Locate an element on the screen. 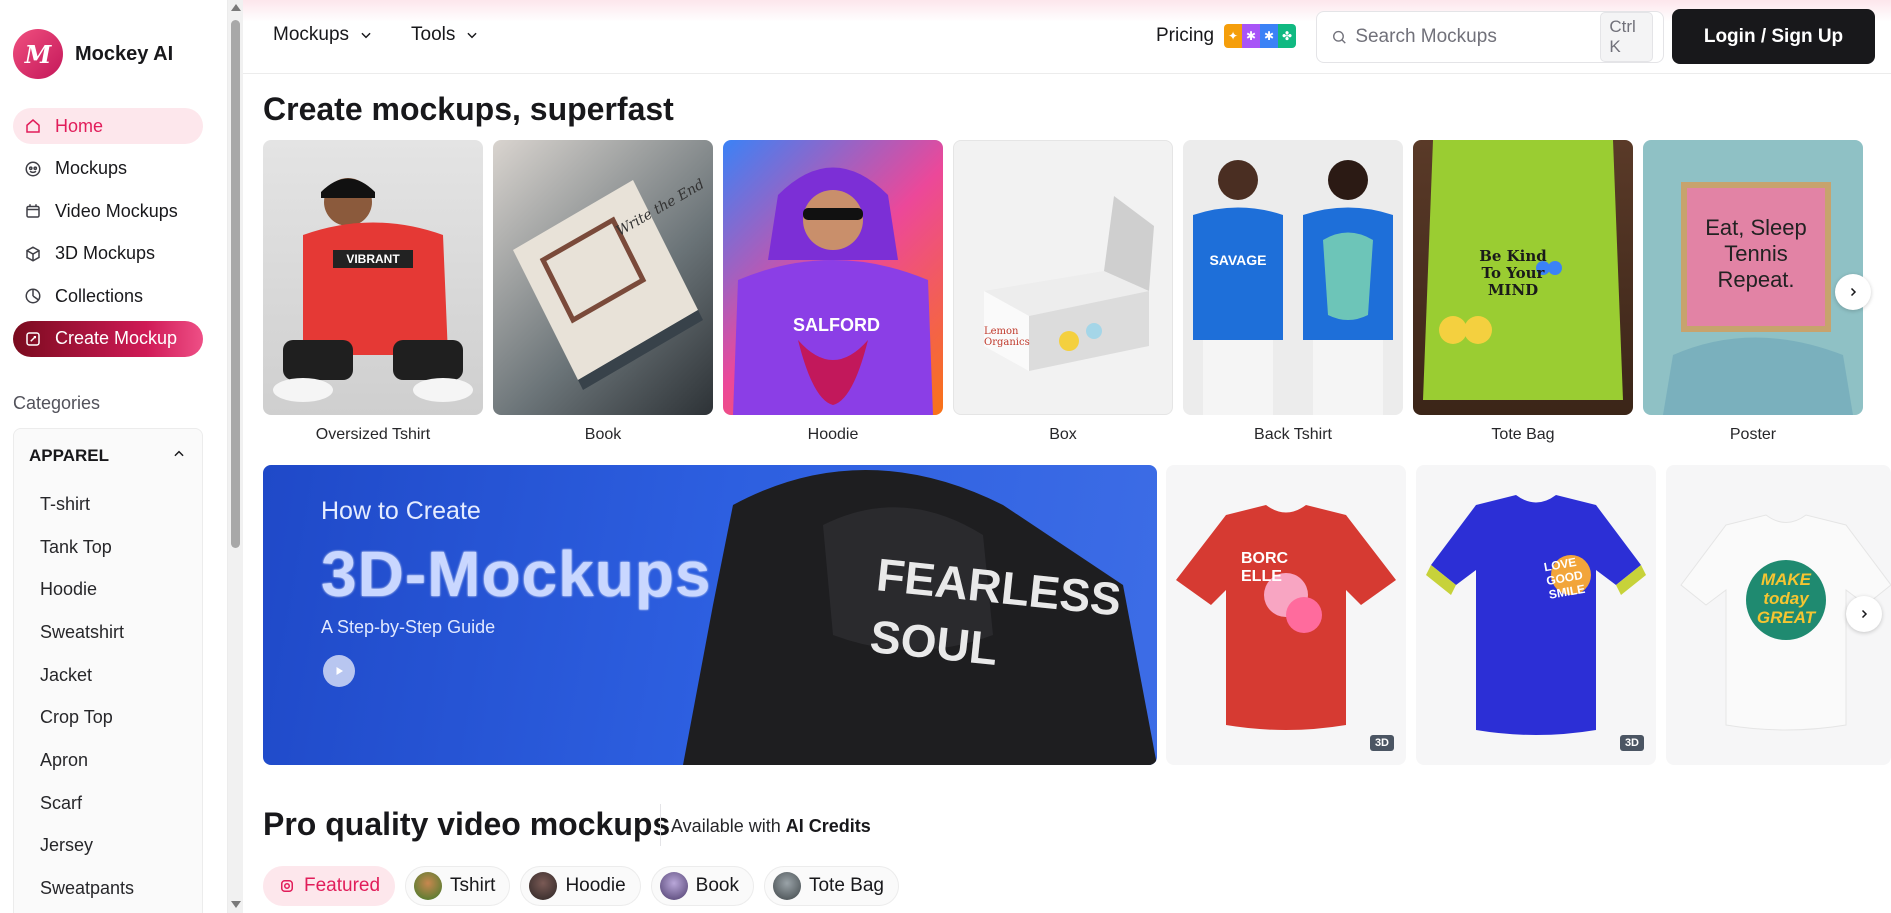 The height and width of the screenshot is (913, 1891). pricing-badges: ✦ ✱ ✱ ✤ is located at coordinates (1260, 36).